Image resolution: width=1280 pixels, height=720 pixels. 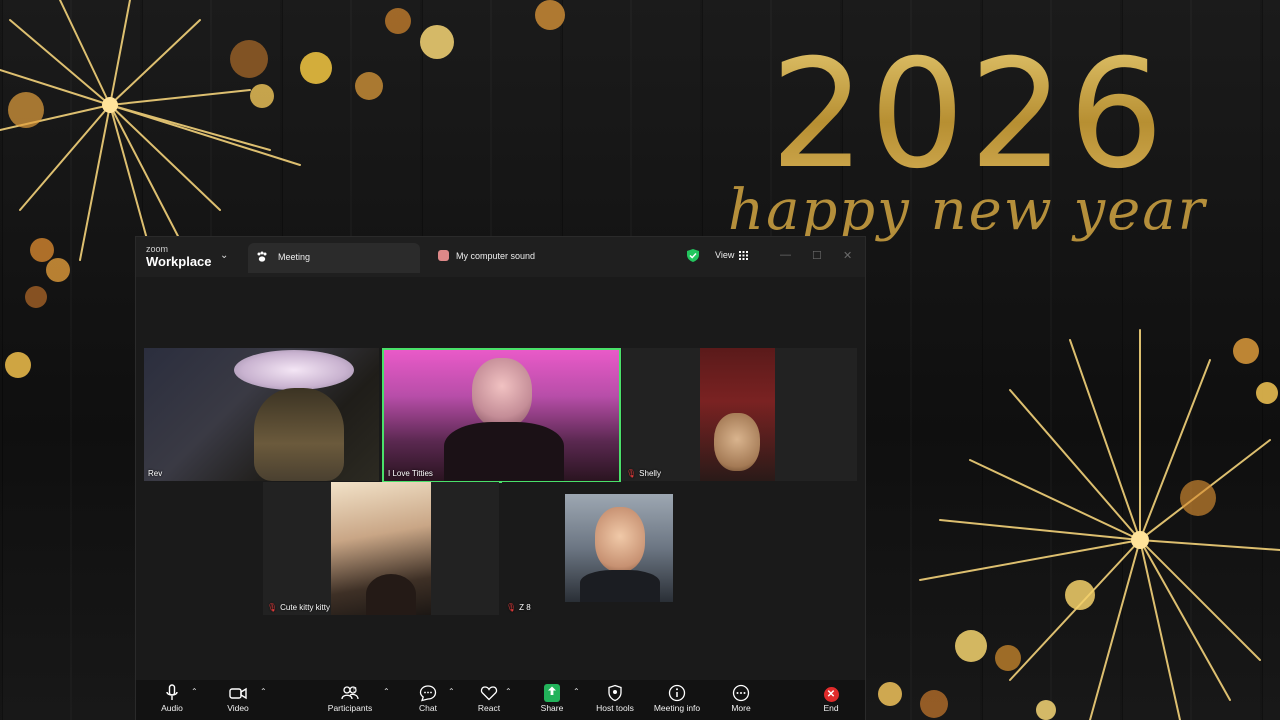 What do you see at coordinates (443, 255) in the screenshot?
I see `app-icon` at bounding box center [443, 255].